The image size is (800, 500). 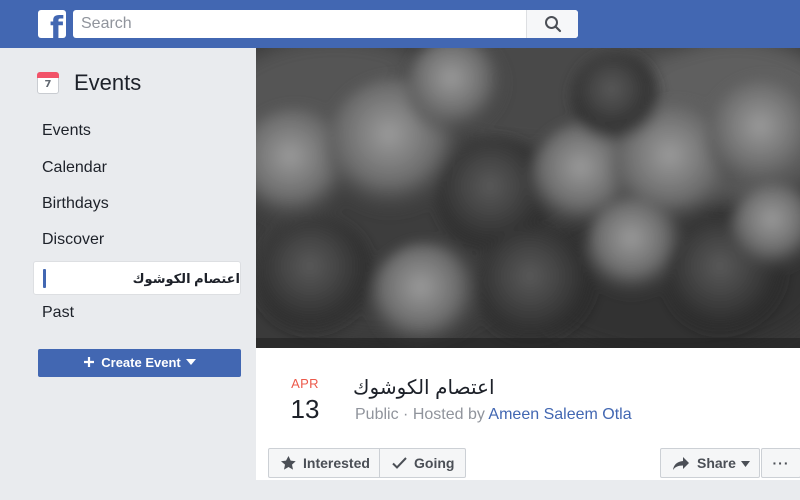 I want to click on event-privacy: Public, so click(x=377, y=414).